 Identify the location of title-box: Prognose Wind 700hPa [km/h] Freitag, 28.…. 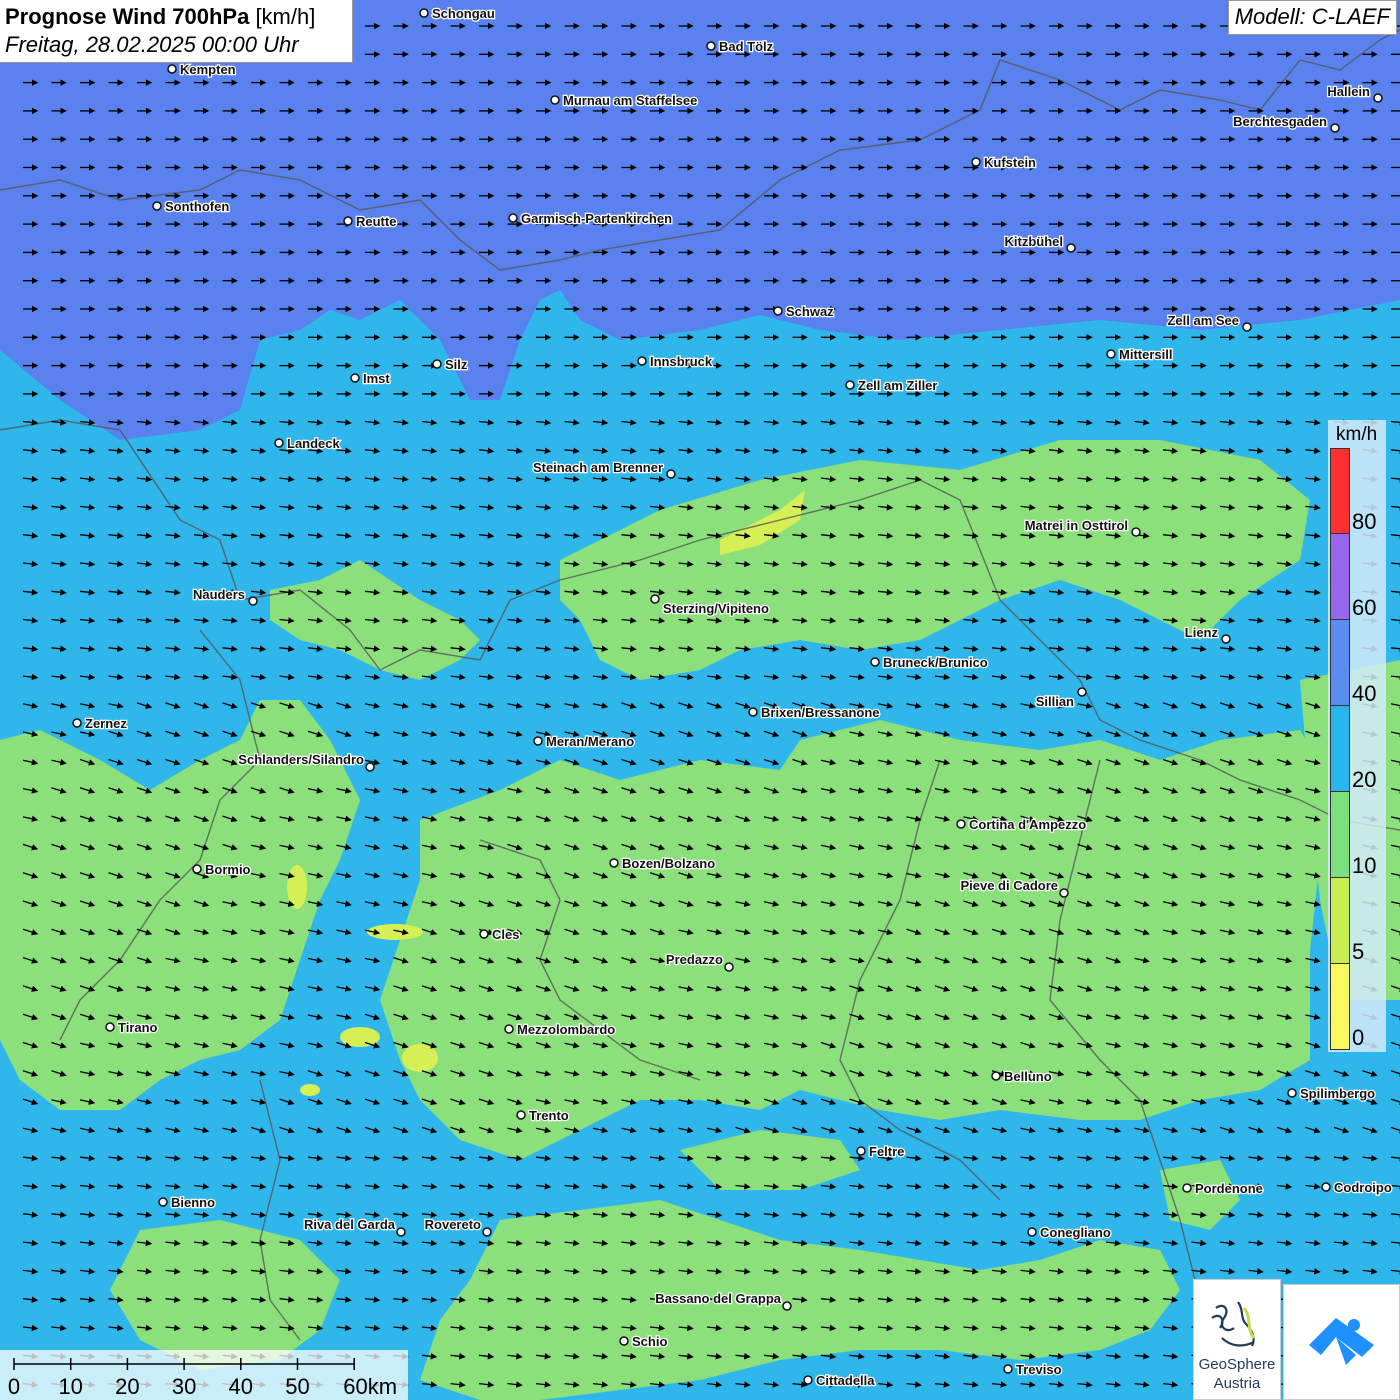
(176, 31).